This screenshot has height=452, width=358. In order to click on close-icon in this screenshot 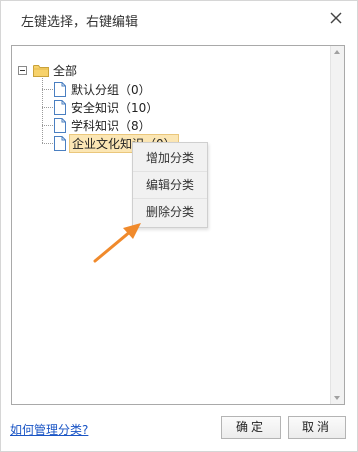, I will do `click(336, 18)`.